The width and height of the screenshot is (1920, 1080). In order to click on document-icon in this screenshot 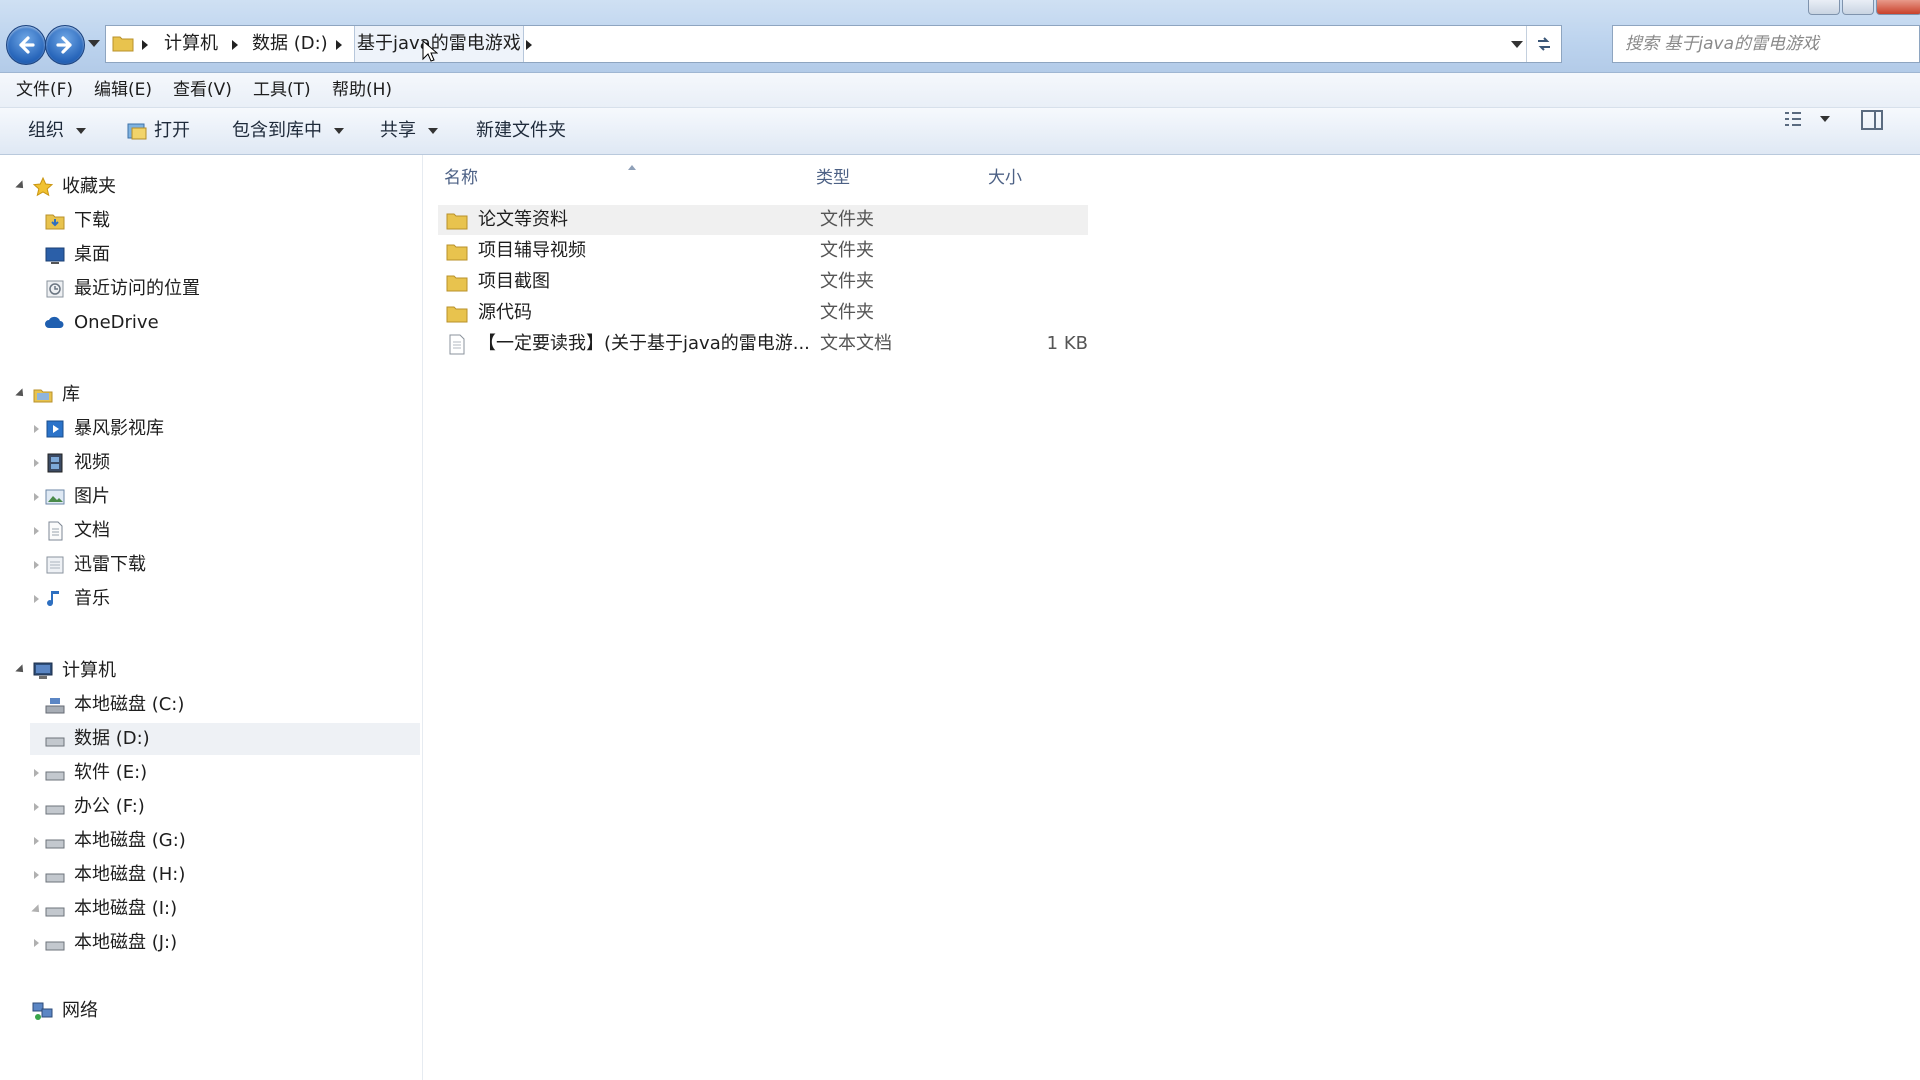, I will do `click(55, 531)`.